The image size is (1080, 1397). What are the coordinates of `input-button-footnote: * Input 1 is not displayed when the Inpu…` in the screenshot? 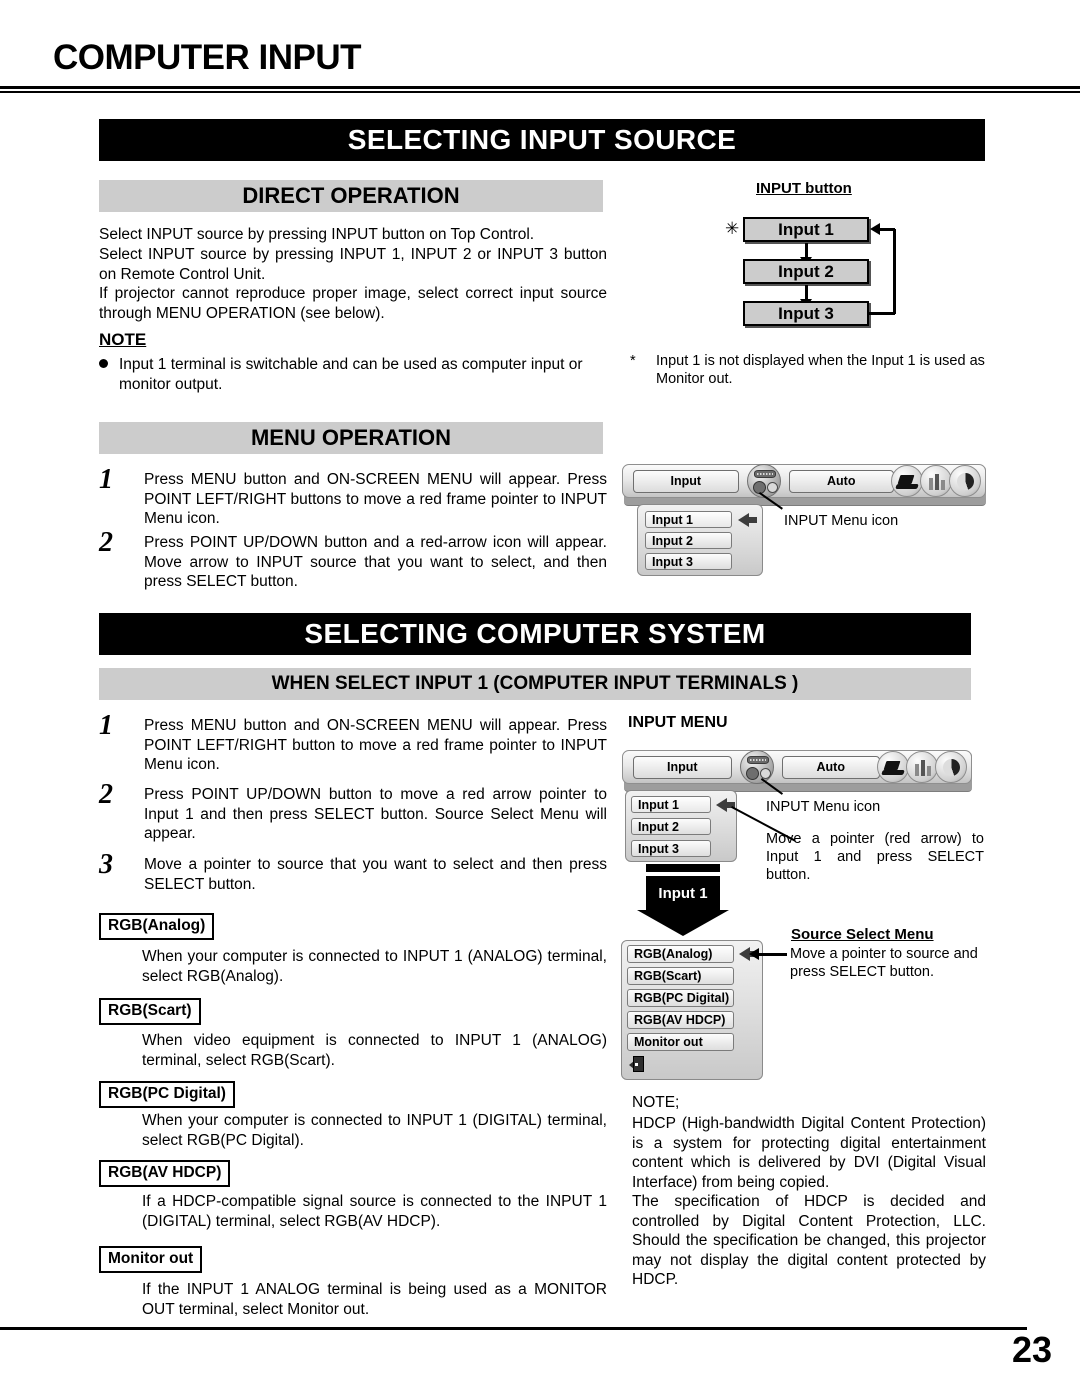 It's located at (808, 370).